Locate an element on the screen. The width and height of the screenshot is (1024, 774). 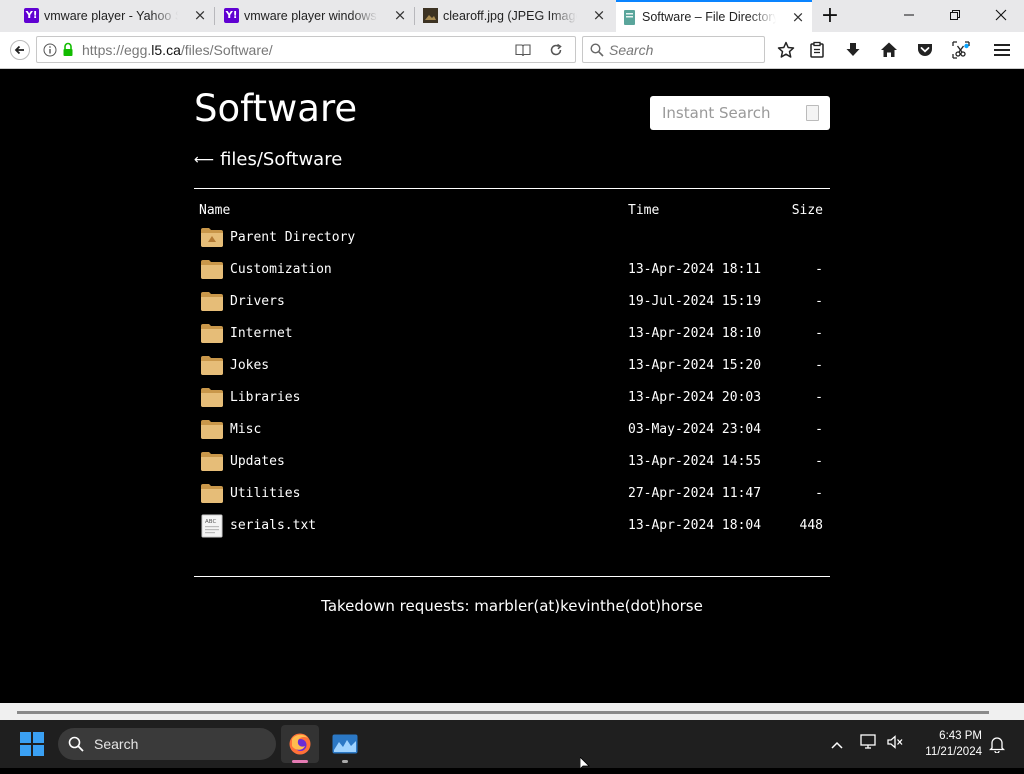
home-icon is located at coordinates (889, 49).